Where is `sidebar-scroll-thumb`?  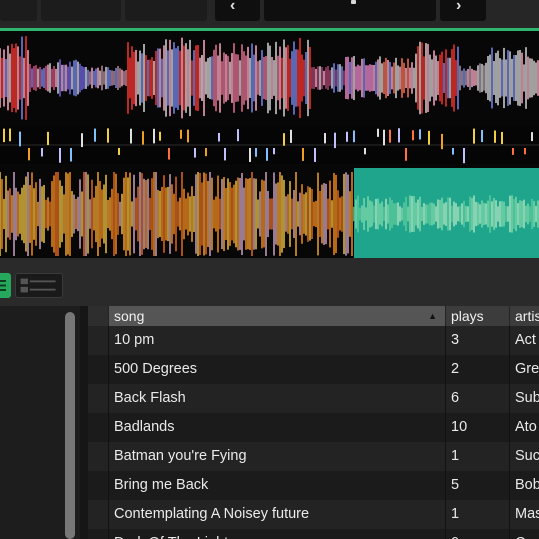
sidebar-scroll-thumb is located at coordinates (70, 425).